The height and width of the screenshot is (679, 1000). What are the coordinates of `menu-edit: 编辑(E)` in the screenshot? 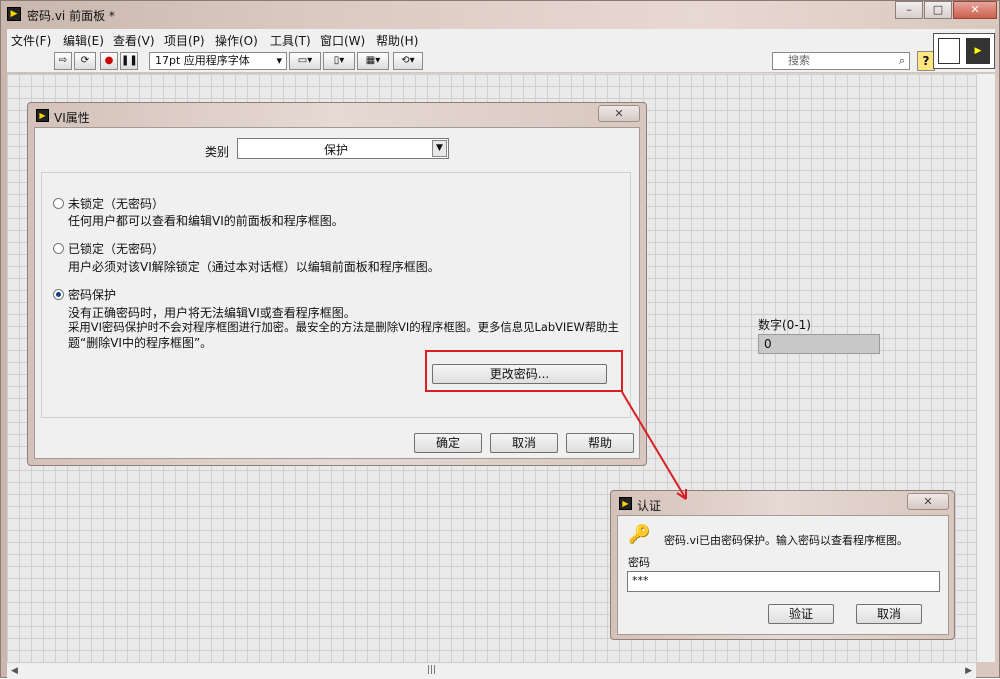 It's located at (83, 40).